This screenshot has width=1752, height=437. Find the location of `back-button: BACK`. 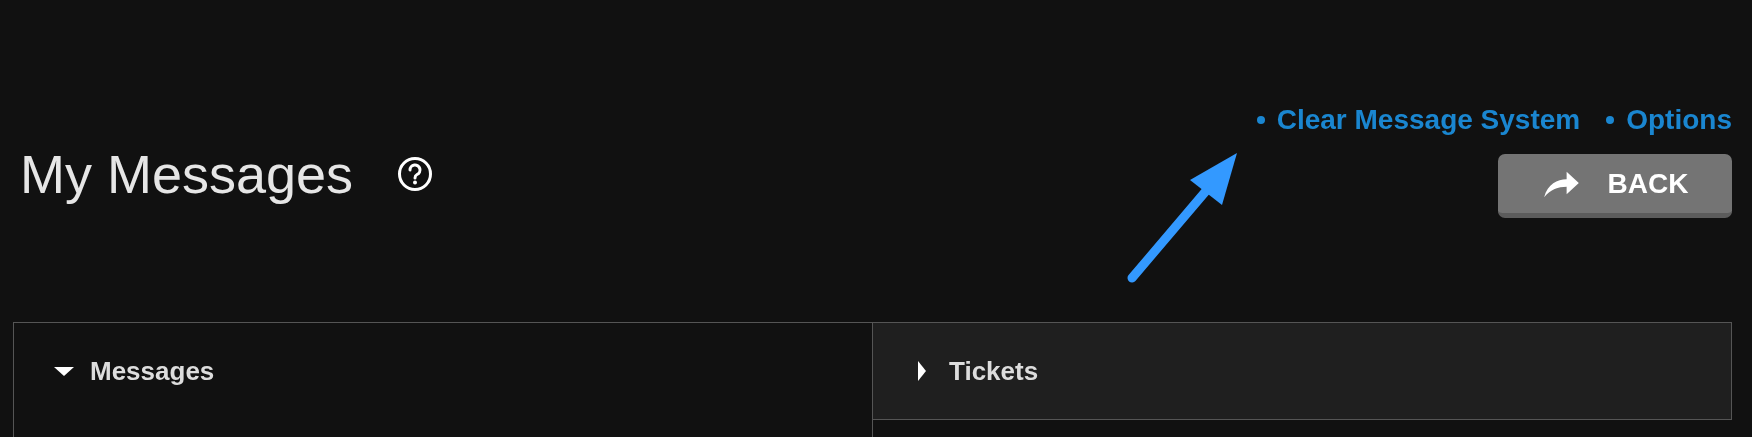

back-button: BACK is located at coordinates (1615, 186).